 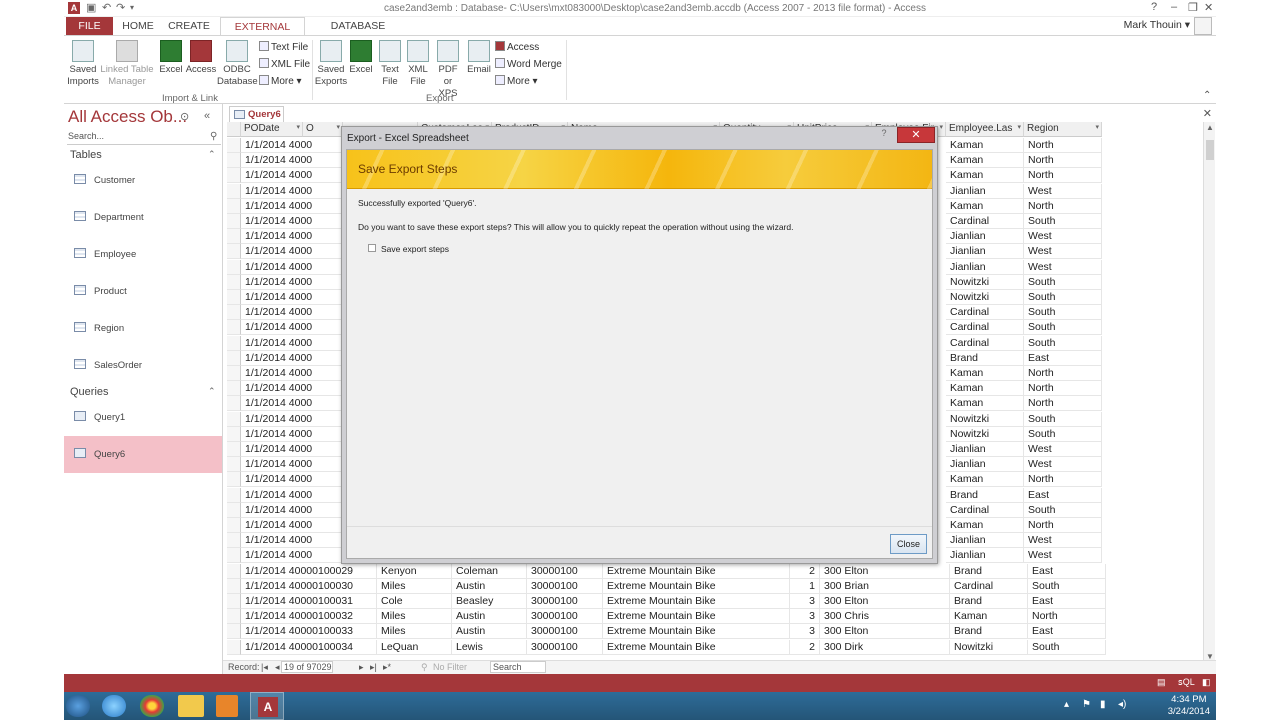 What do you see at coordinates (805, 601) in the screenshot?
I see `table-cell: 3` at bounding box center [805, 601].